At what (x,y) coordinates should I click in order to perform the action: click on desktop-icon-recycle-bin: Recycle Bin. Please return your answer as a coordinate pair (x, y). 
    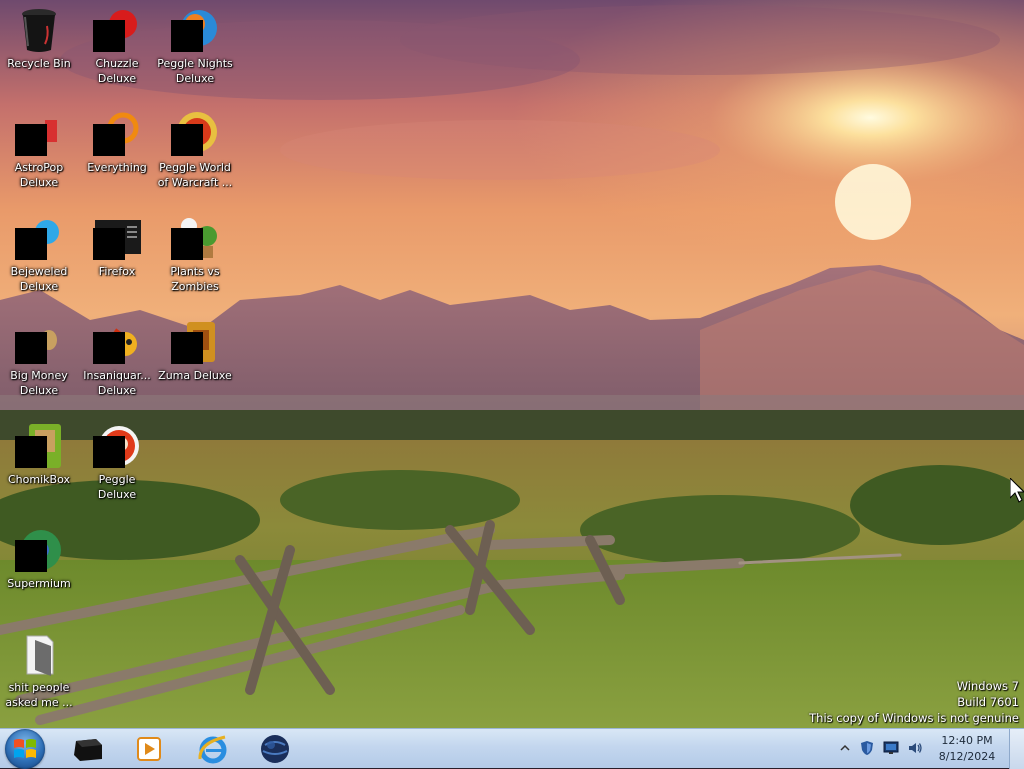
    Looking at the image, I should click on (39, 38).